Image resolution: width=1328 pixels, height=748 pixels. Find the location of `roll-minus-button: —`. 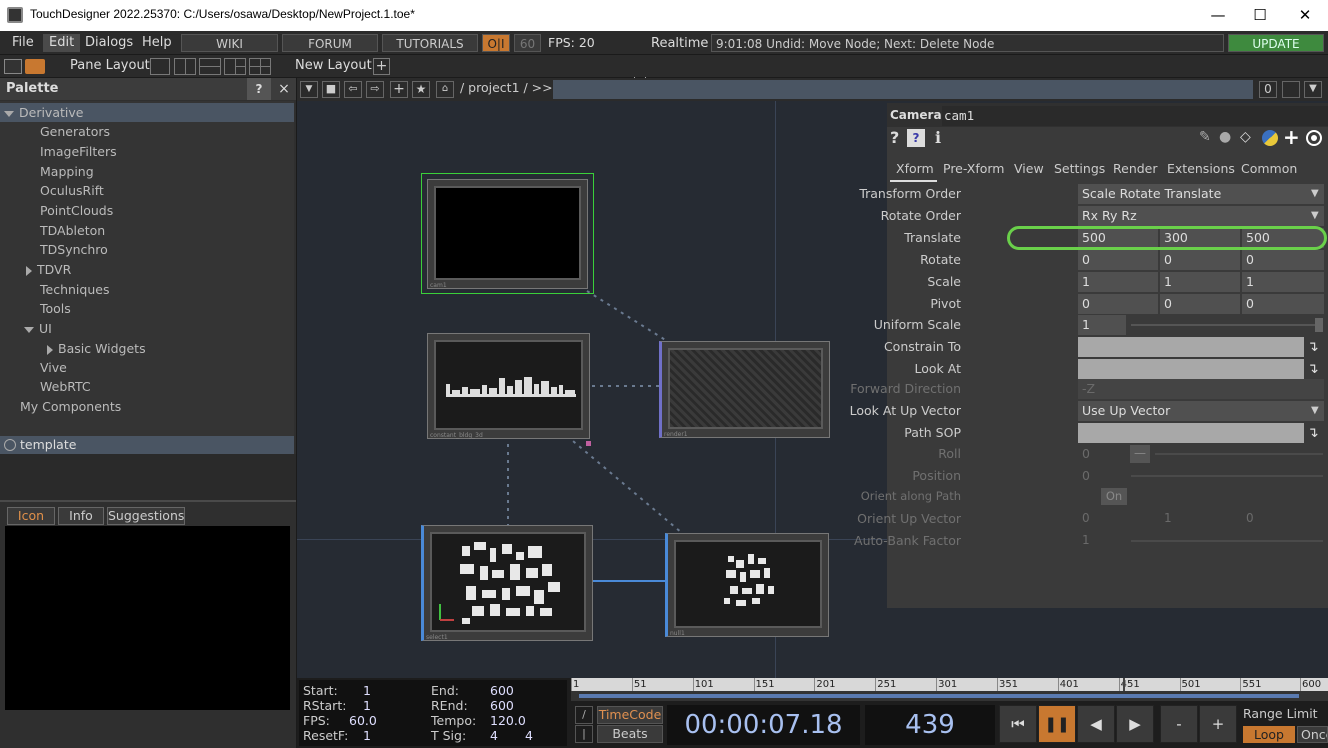

roll-minus-button: — is located at coordinates (1140, 454).